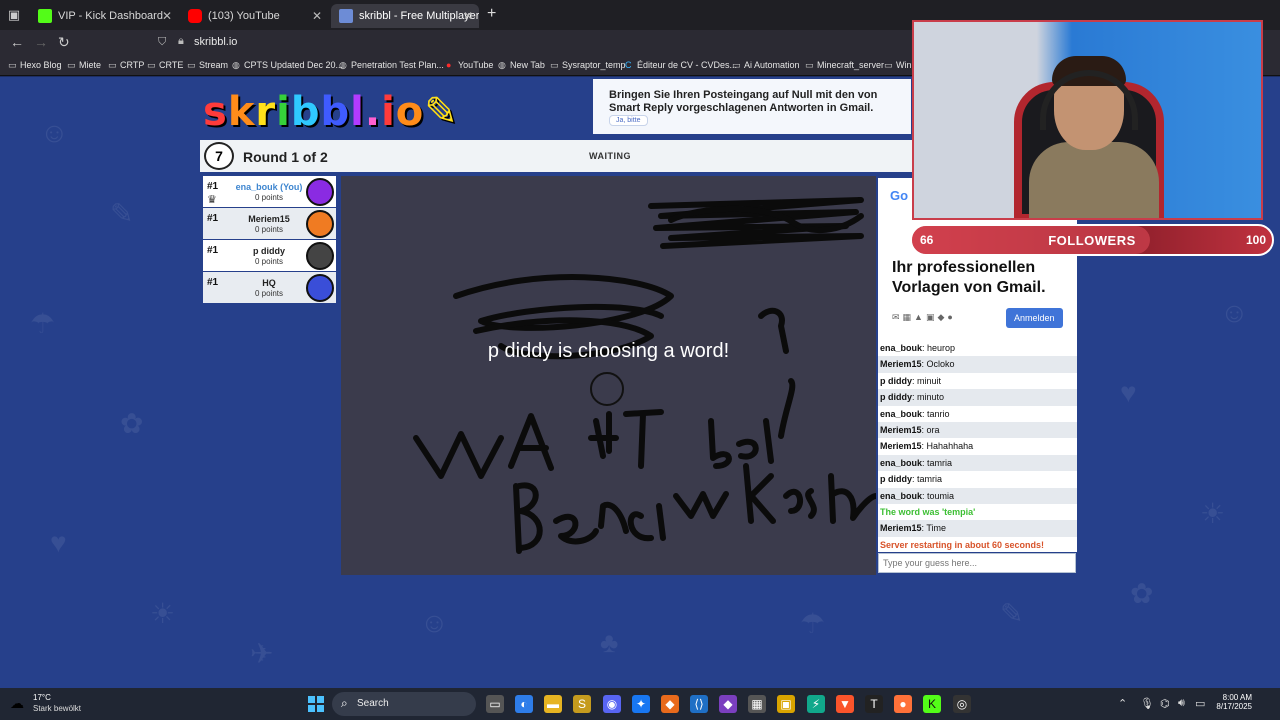  I want to click on tryhackme-icon: T, so click(874, 704).